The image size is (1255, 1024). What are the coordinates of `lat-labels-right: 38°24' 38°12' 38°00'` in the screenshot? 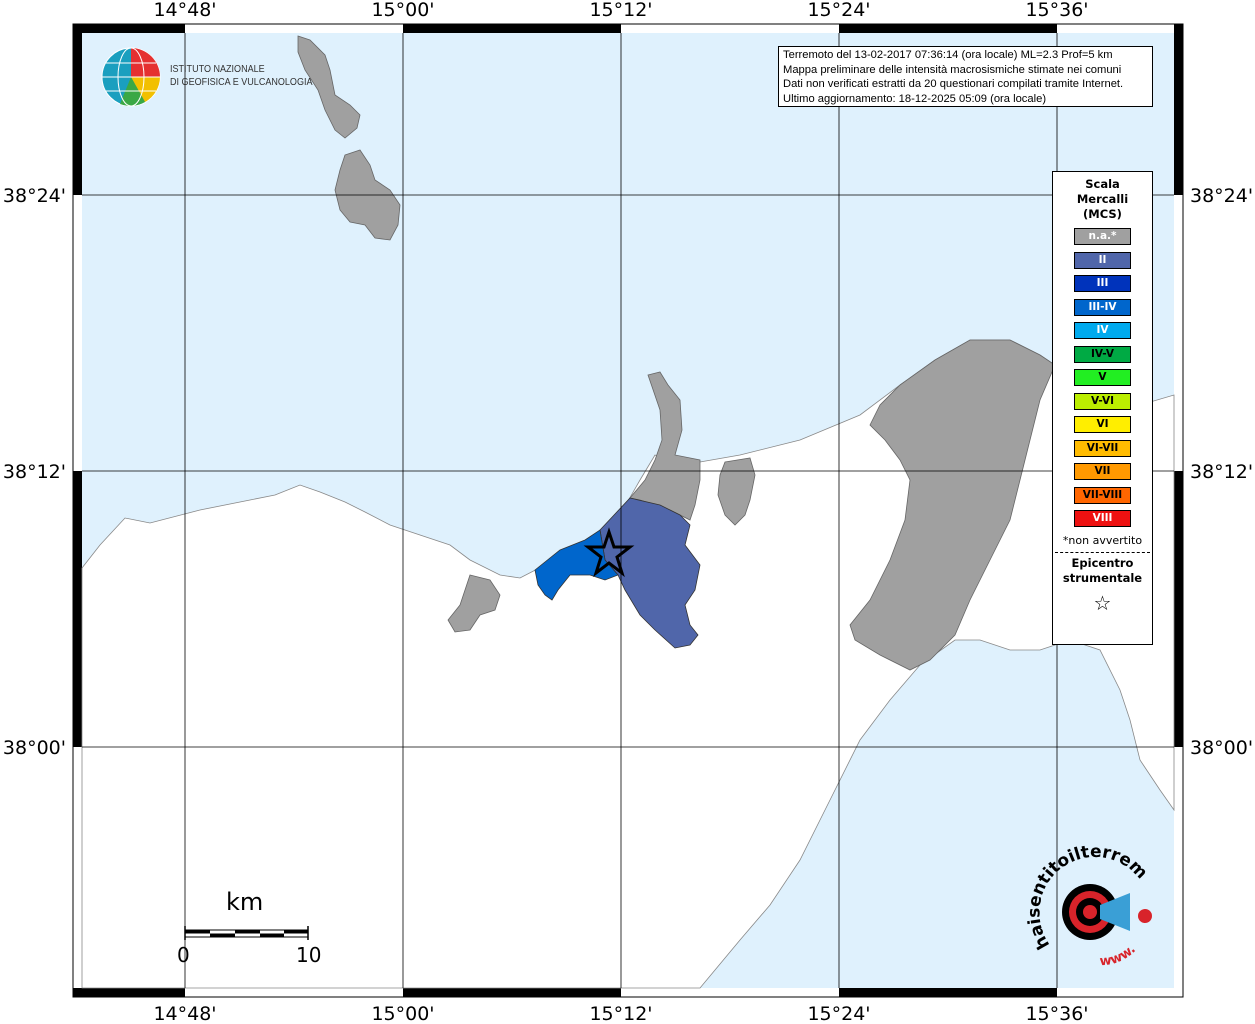 It's located at (1221, 472).